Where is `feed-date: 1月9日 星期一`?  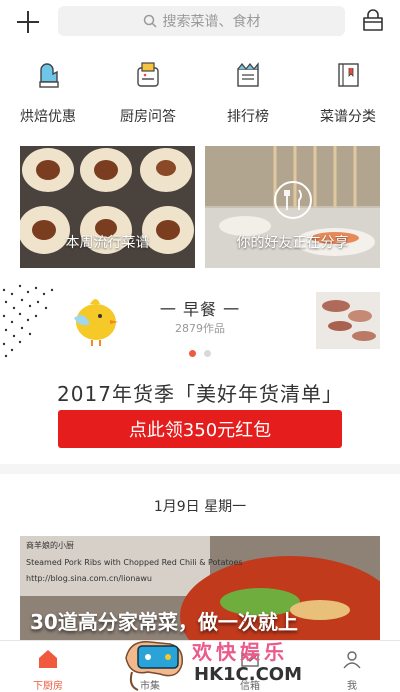 feed-date: 1月9日 星期一 is located at coordinates (200, 507).